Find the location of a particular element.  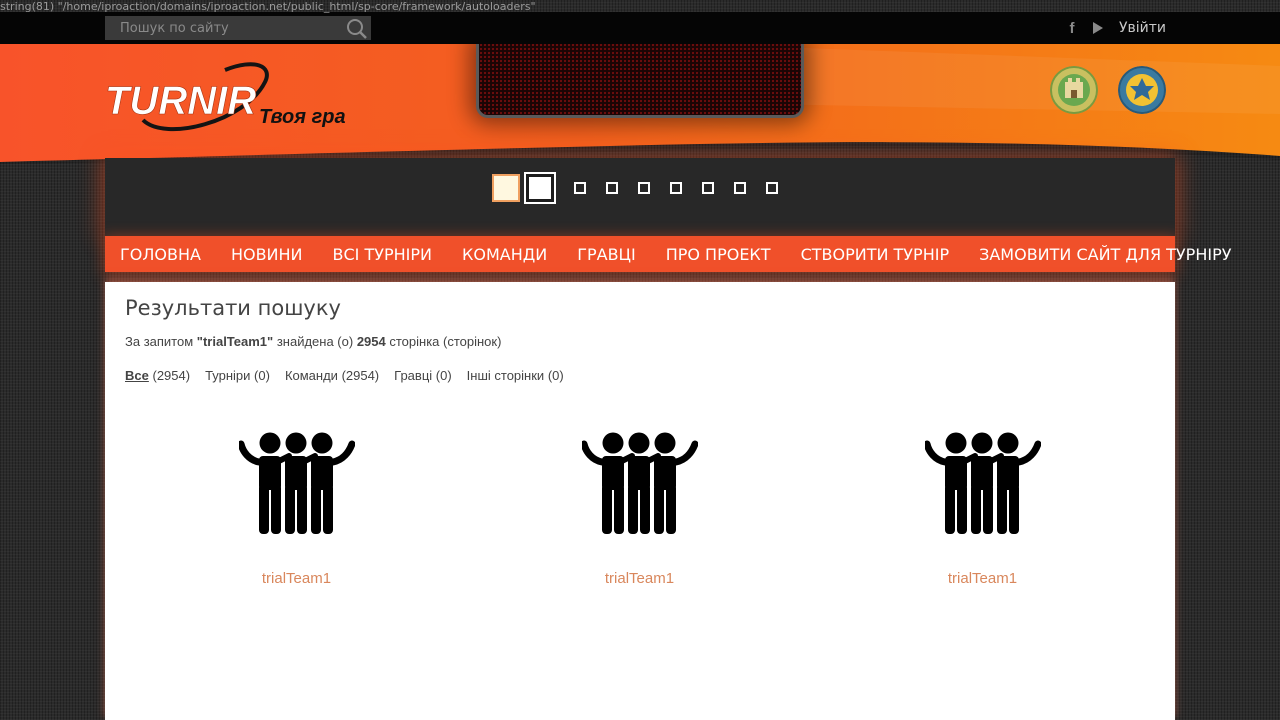

filter-tournaments-link: Турніри is located at coordinates (227, 375).